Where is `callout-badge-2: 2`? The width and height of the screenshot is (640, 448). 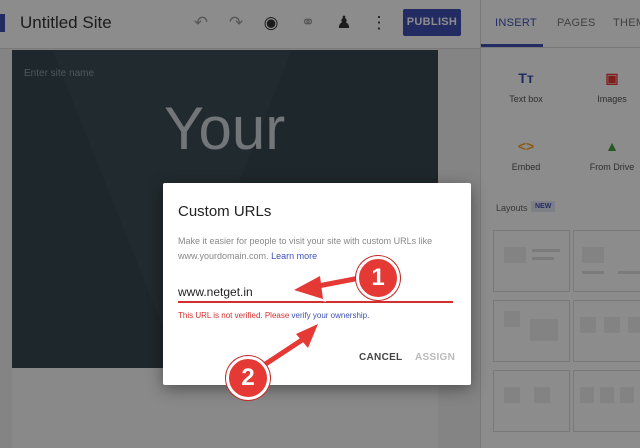
callout-badge-2: 2 is located at coordinates (248, 378).